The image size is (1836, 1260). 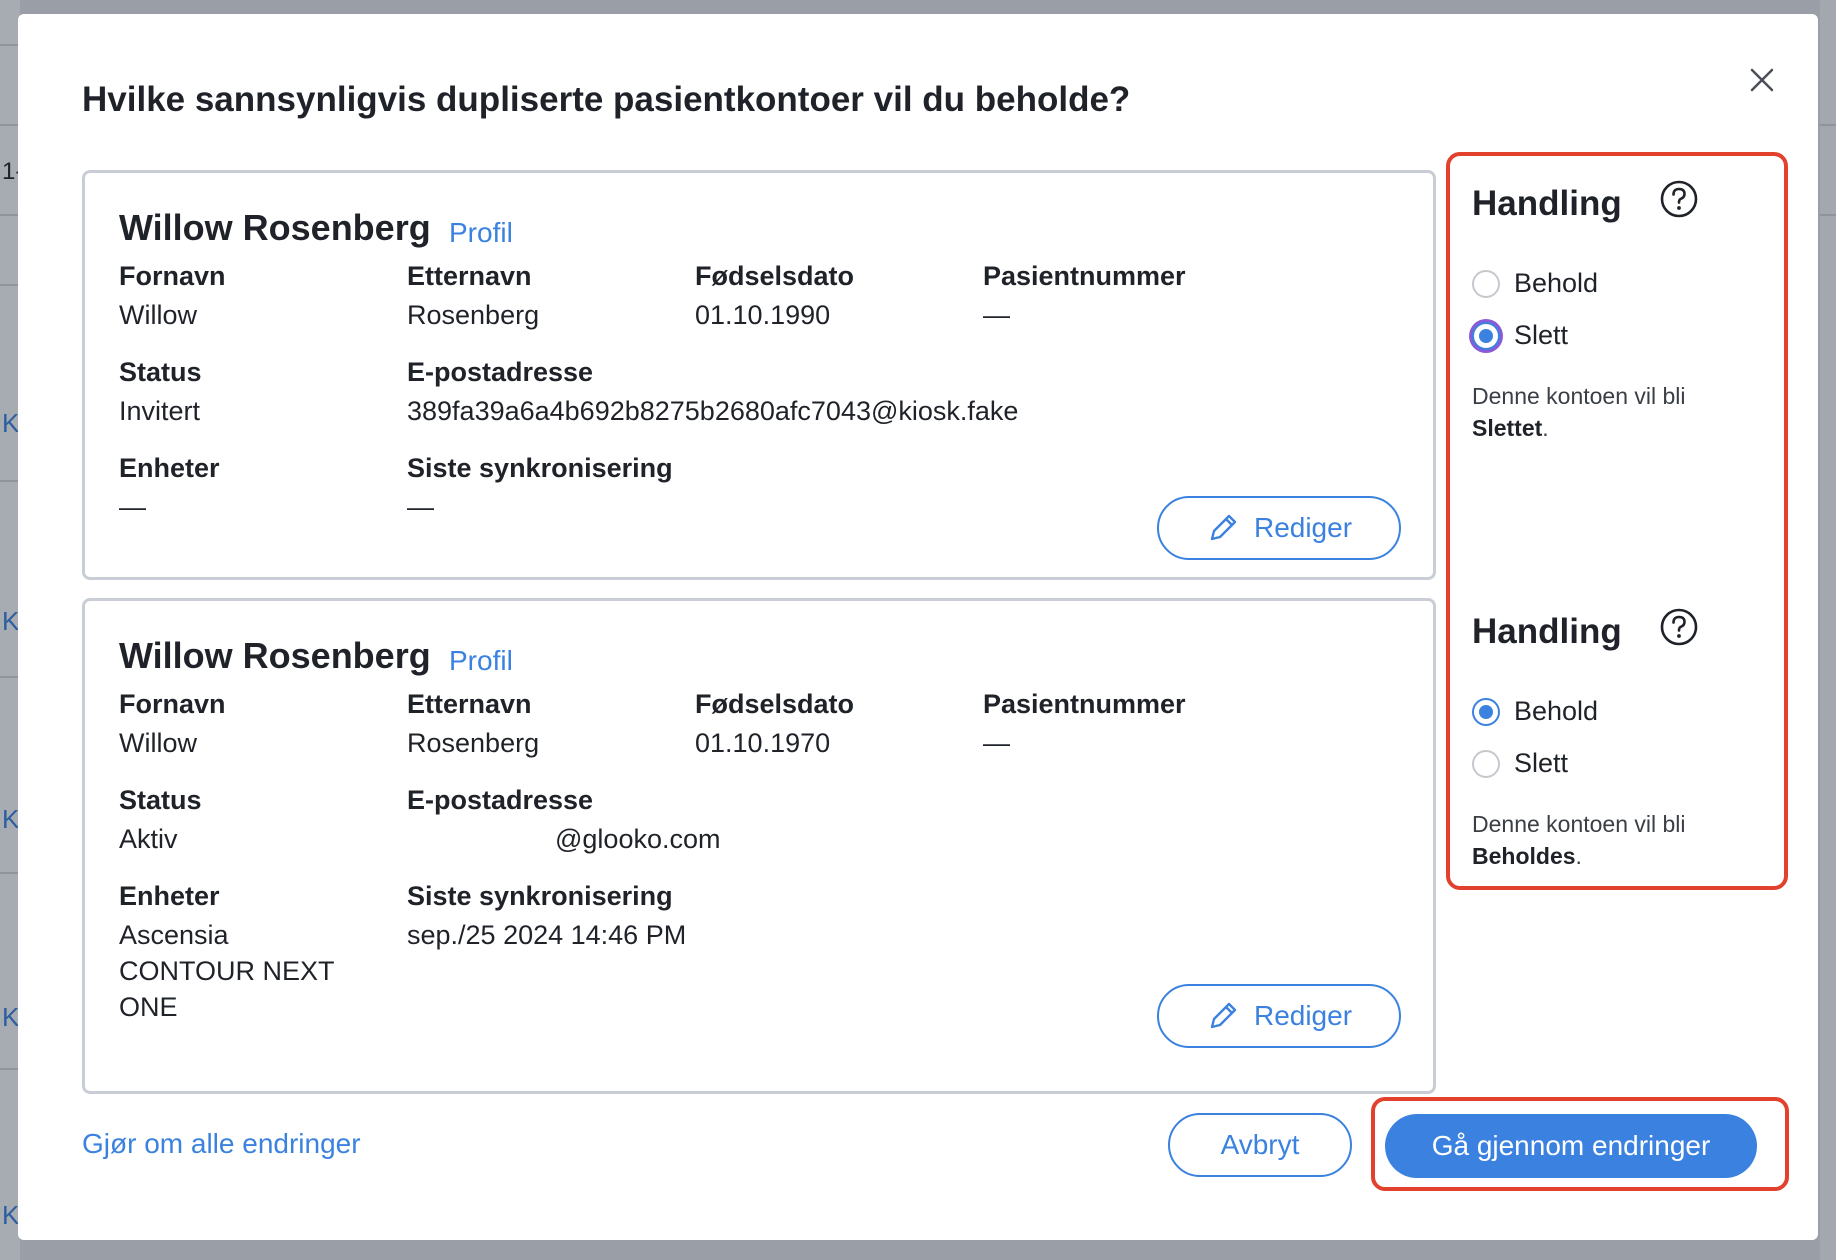 What do you see at coordinates (1524, 856) in the screenshot?
I see `action-result: Beholdes` at bounding box center [1524, 856].